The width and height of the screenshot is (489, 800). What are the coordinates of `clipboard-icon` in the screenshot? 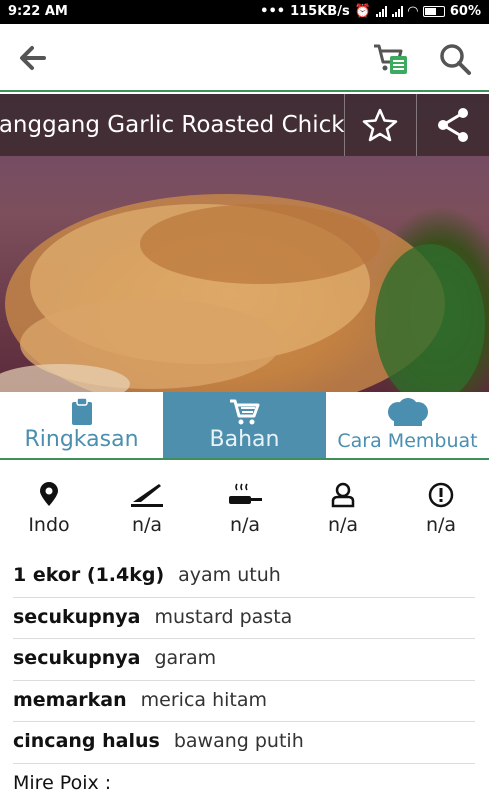 It's located at (81, 411).